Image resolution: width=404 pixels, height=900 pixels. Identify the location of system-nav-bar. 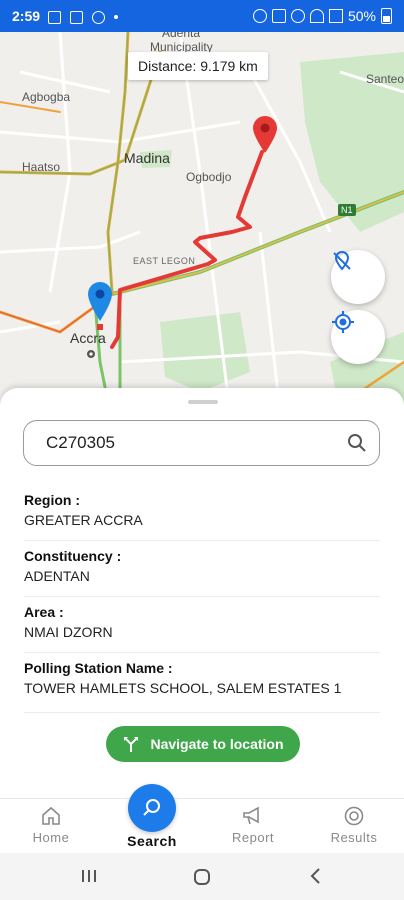
(202, 876).